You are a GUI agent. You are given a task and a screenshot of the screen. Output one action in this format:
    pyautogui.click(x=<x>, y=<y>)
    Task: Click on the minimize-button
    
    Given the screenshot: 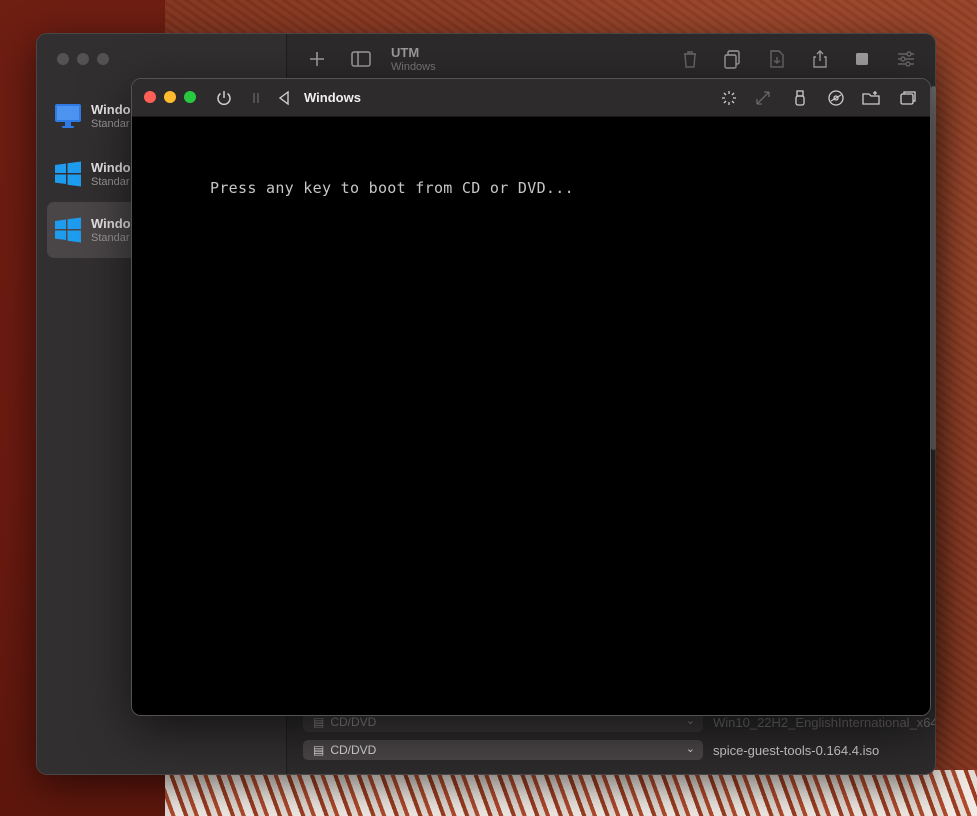 What is the action you would take?
    pyautogui.click(x=170, y=97)
    